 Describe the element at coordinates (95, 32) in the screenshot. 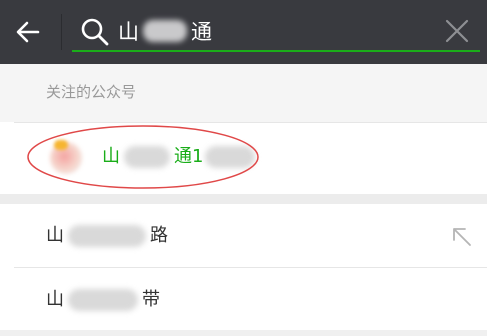

I see `search-icon` at that location.